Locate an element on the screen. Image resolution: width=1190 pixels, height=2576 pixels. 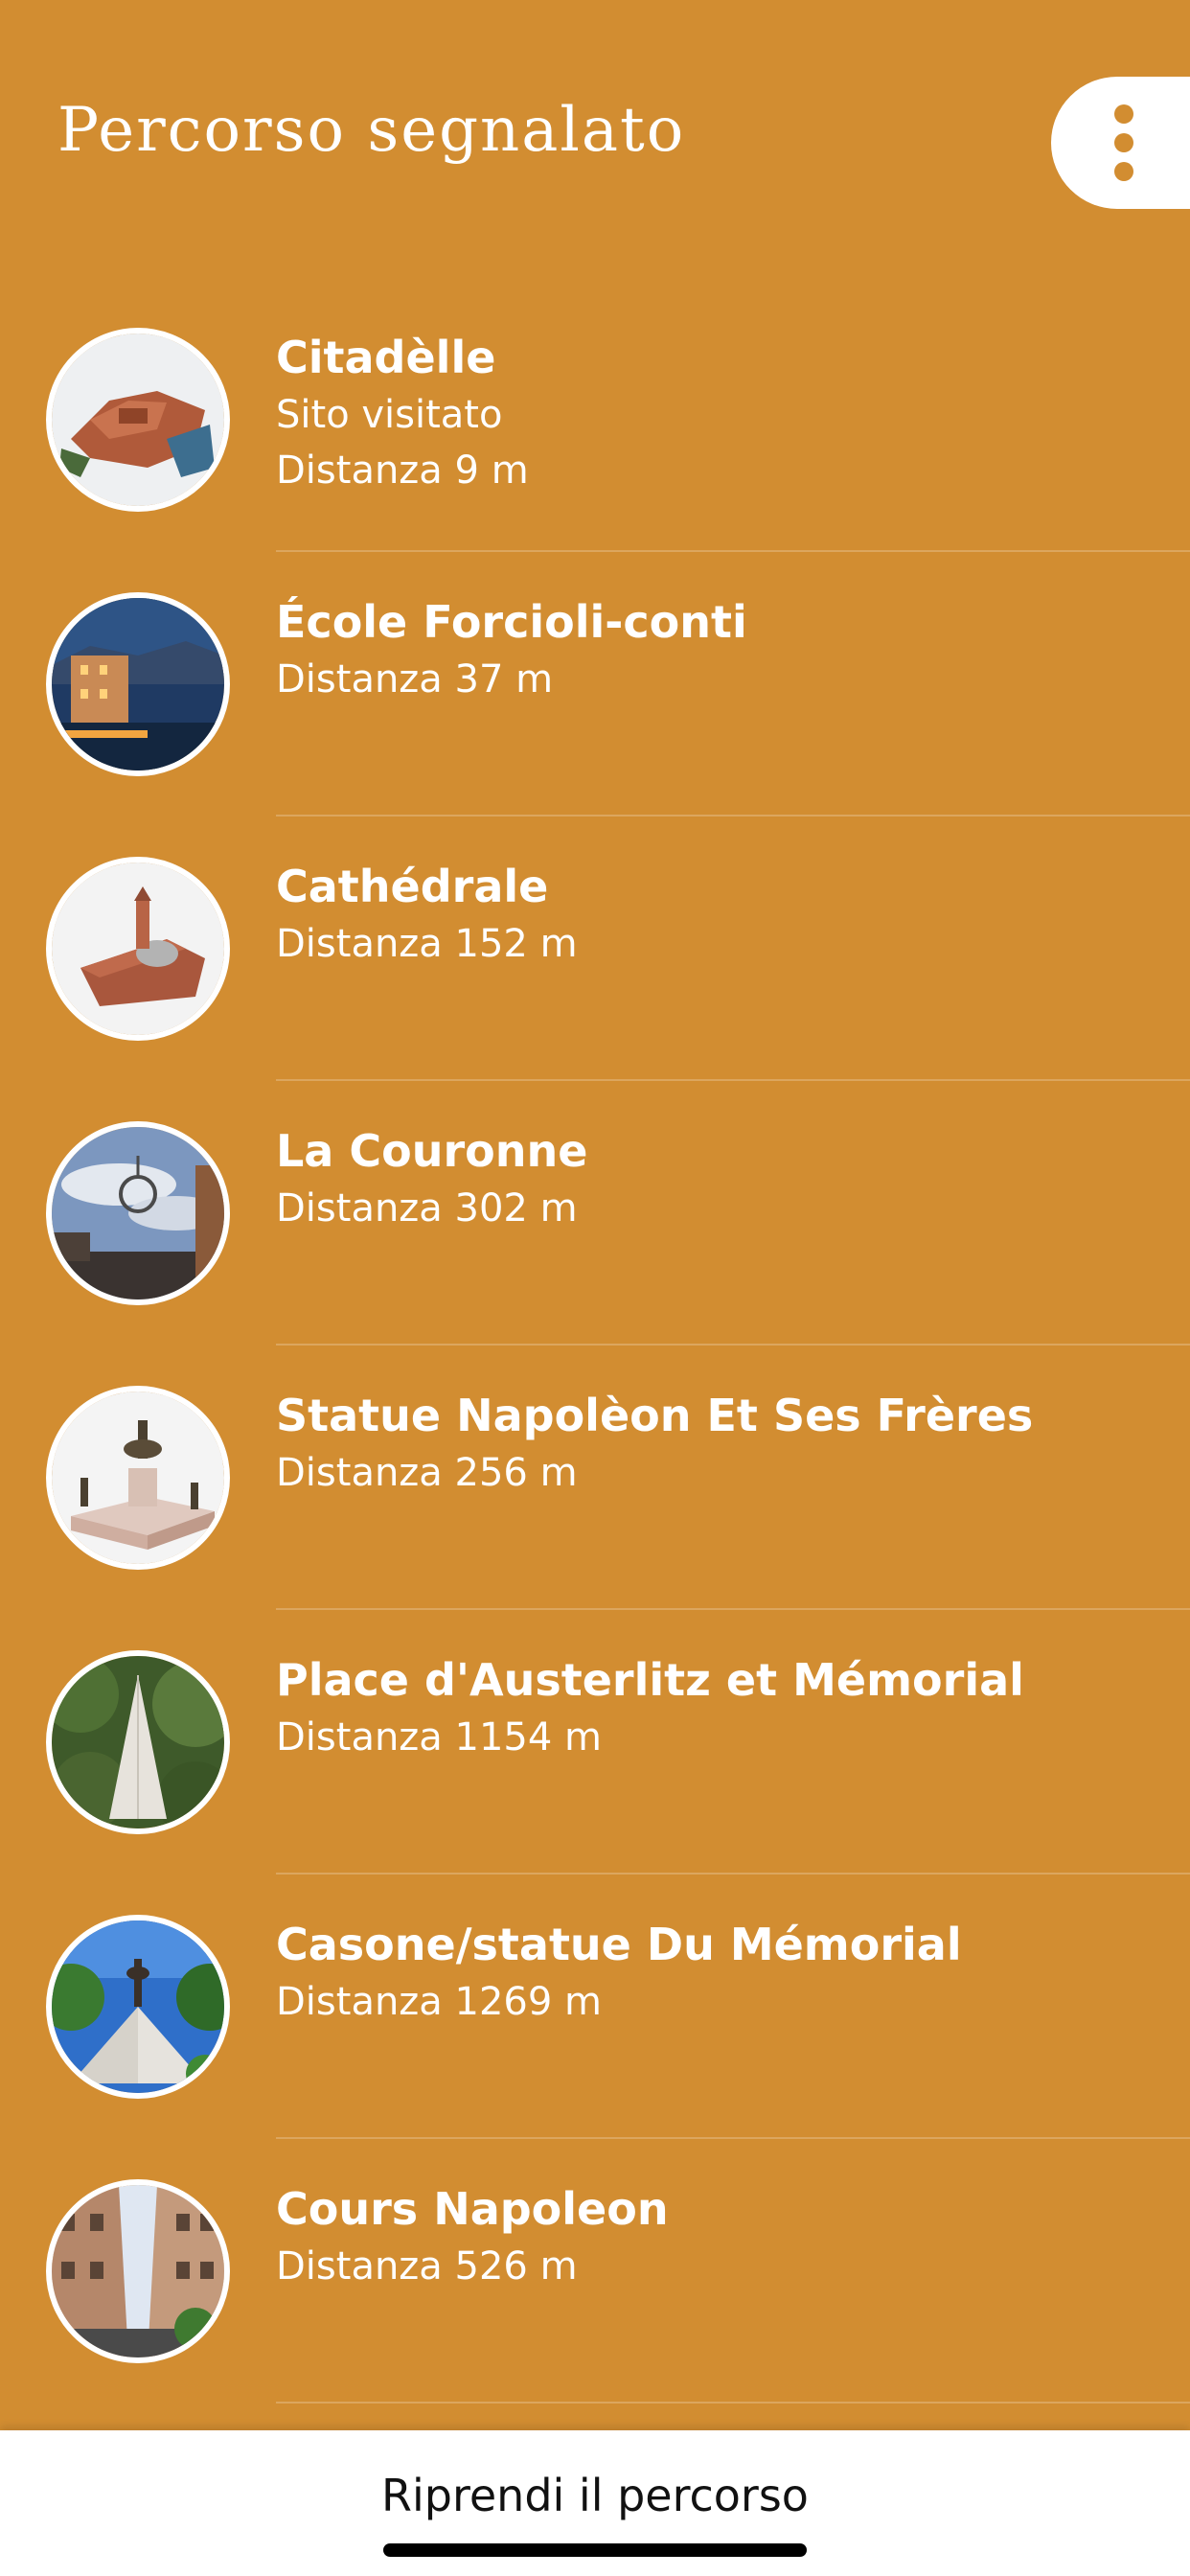
poi-distance: Distanza 256 m is located at coordinates (427, 1473).